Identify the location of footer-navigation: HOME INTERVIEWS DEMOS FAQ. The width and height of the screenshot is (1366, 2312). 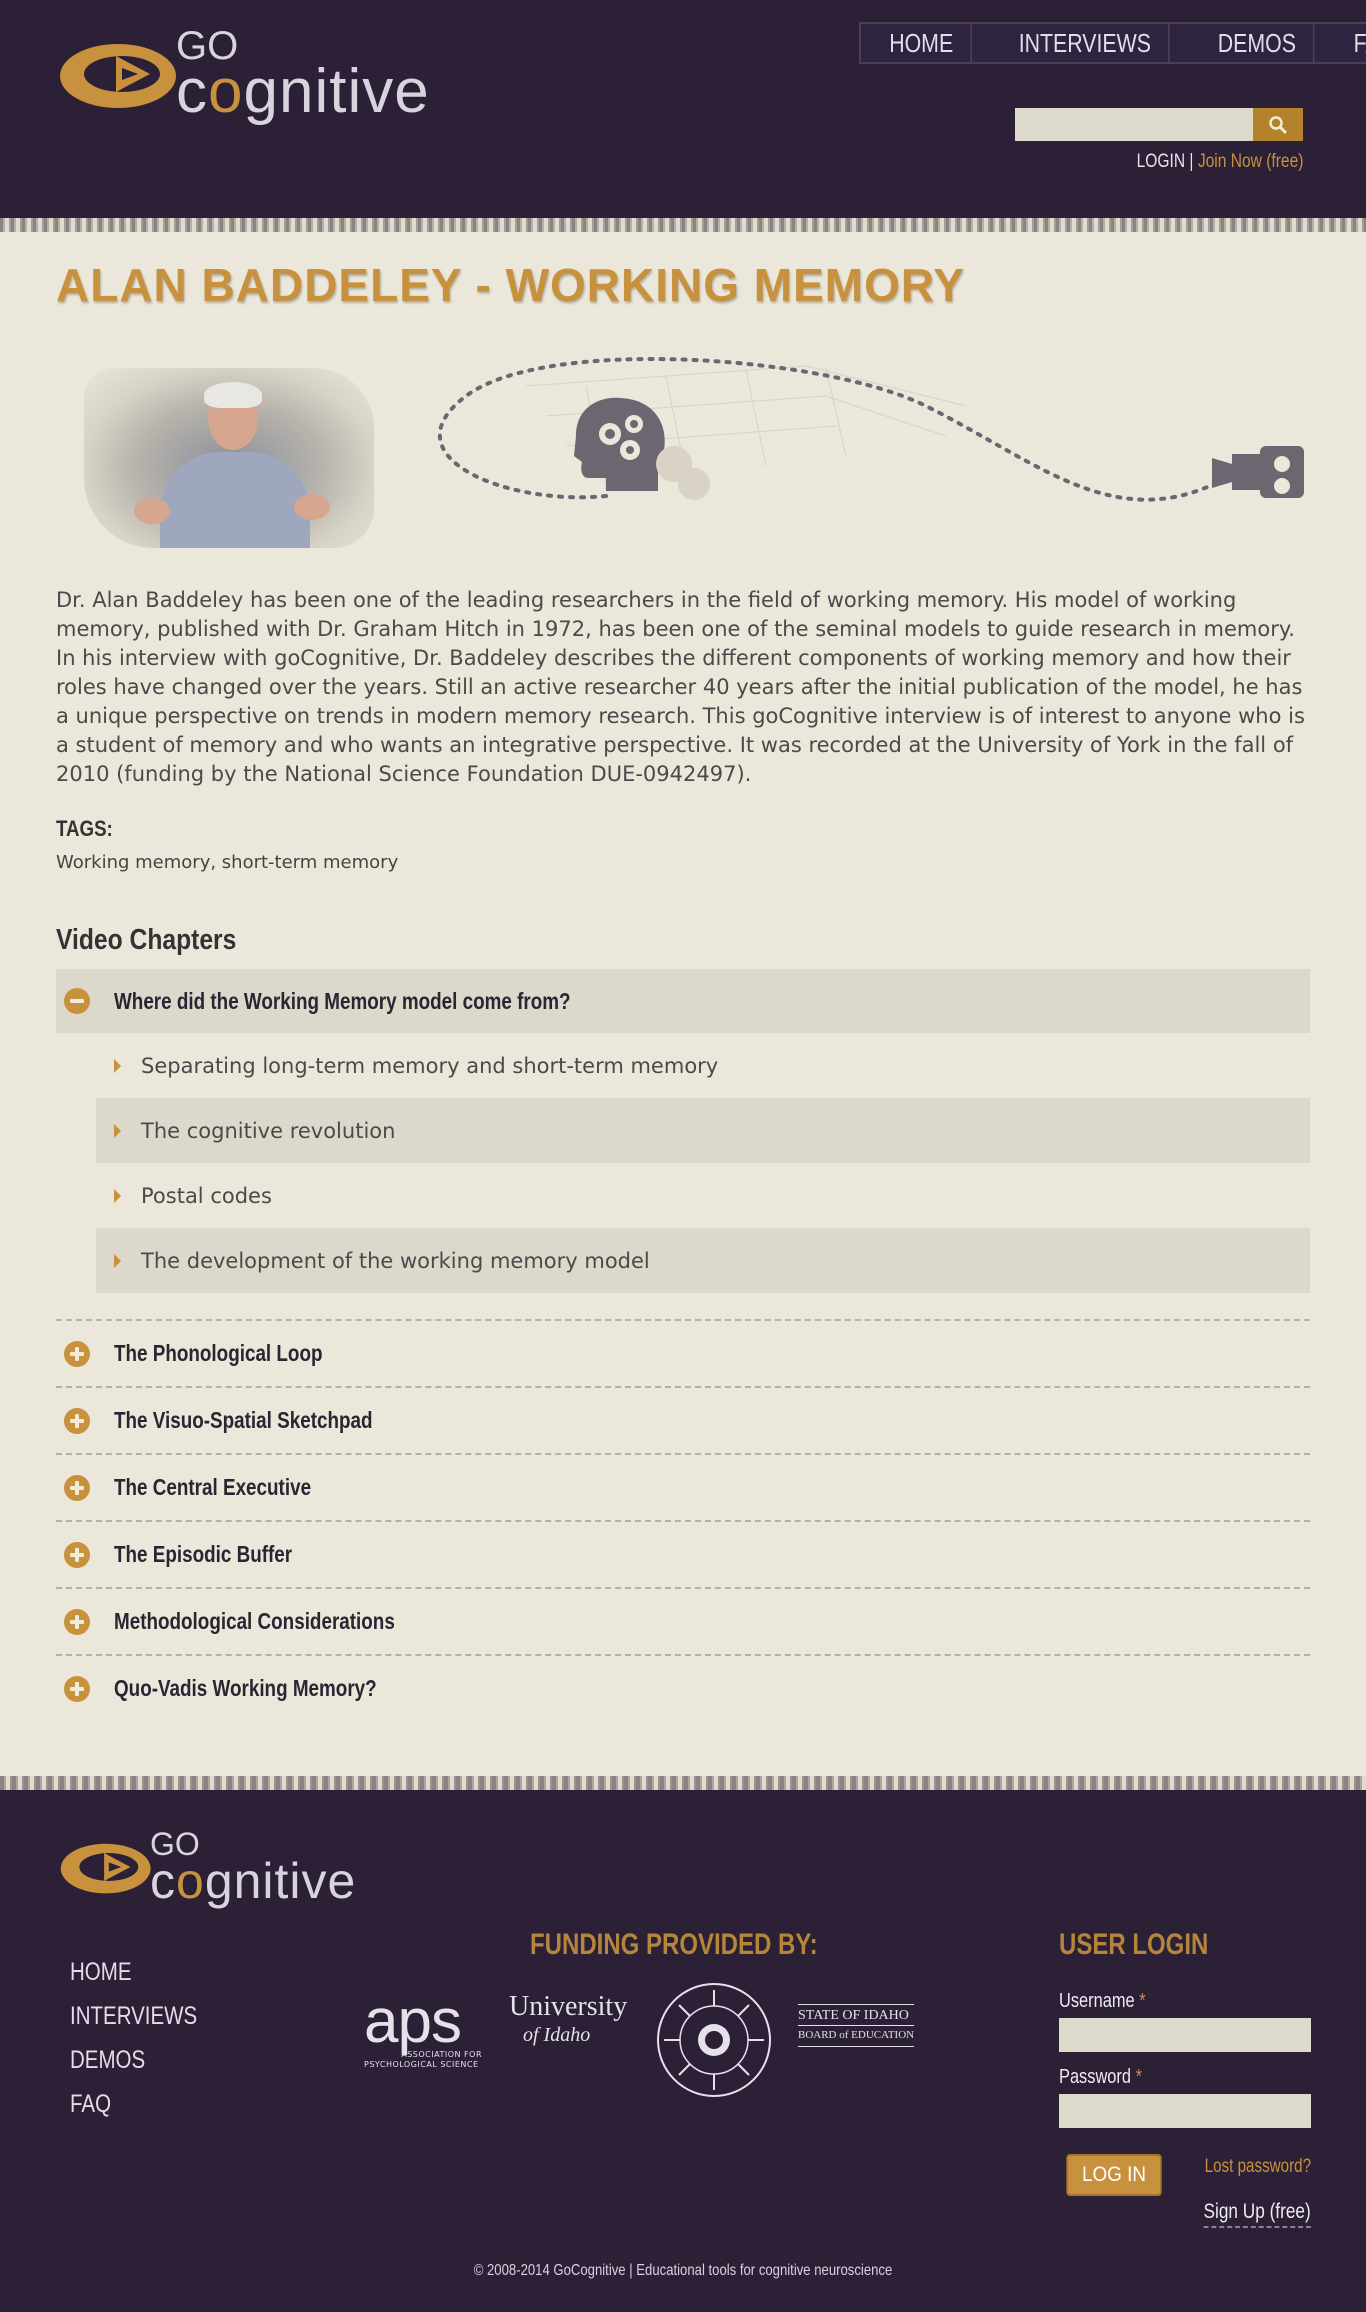
(147, 2038).